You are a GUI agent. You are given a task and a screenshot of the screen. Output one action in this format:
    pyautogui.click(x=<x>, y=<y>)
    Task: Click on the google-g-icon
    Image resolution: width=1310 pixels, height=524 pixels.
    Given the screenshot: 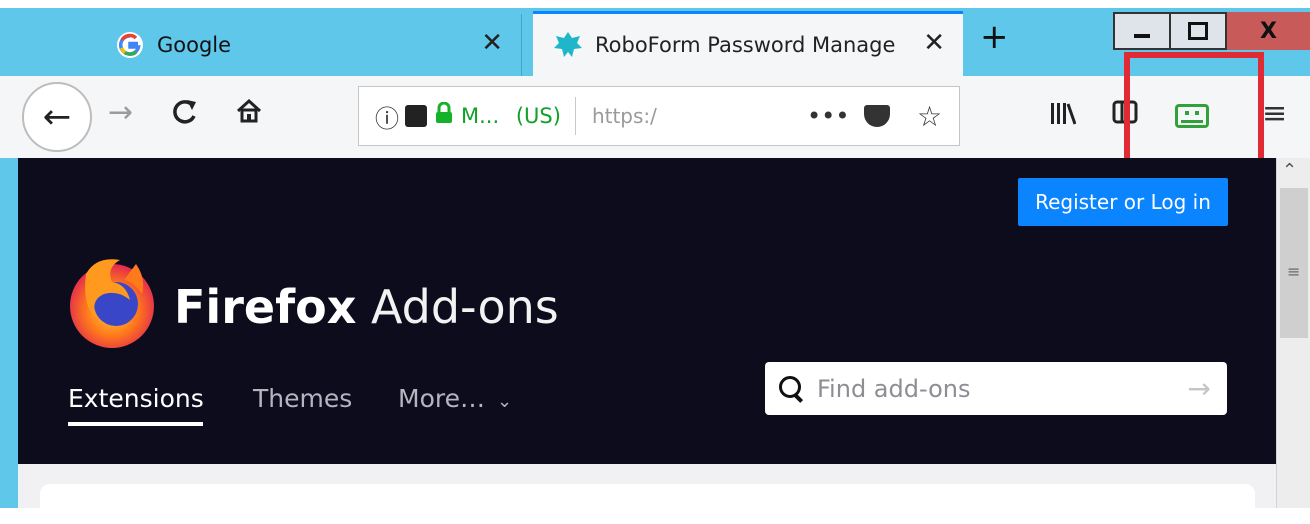 What is the action you would take?
    pyautogui.click(x=130, y=45)
    